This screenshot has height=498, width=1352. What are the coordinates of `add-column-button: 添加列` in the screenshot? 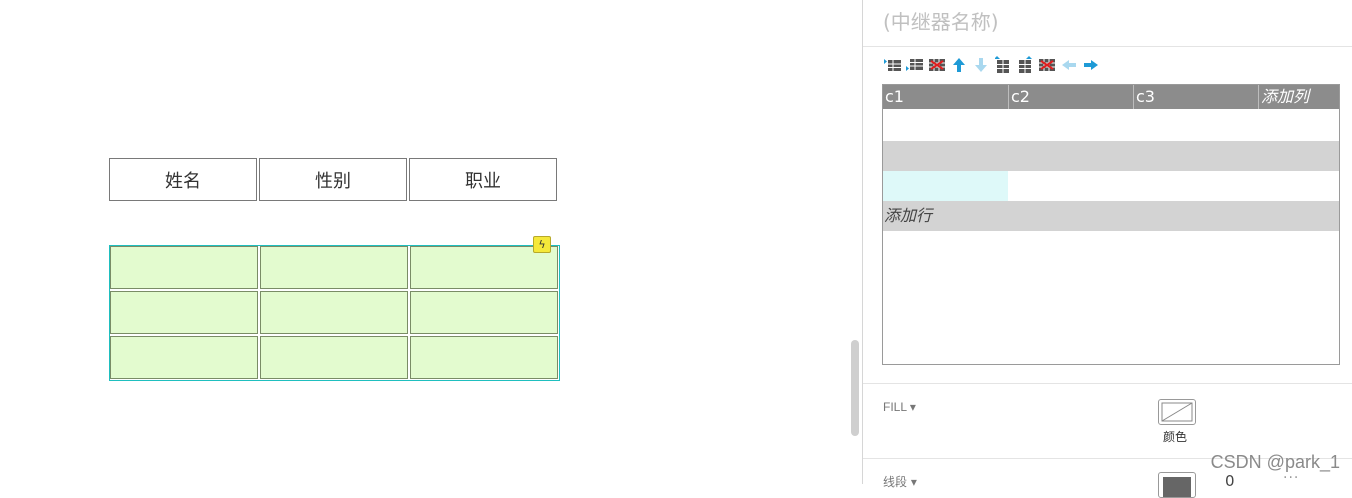 It's located at (1298, 97).